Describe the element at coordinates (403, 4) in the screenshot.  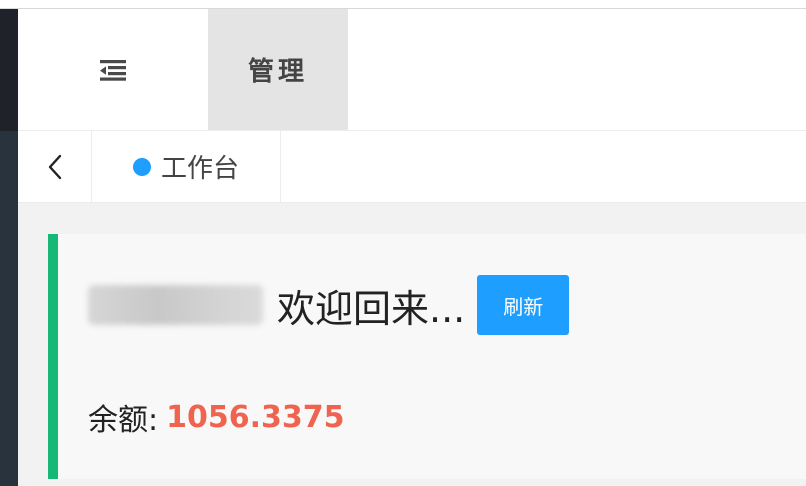
I see `top-border` at that location.